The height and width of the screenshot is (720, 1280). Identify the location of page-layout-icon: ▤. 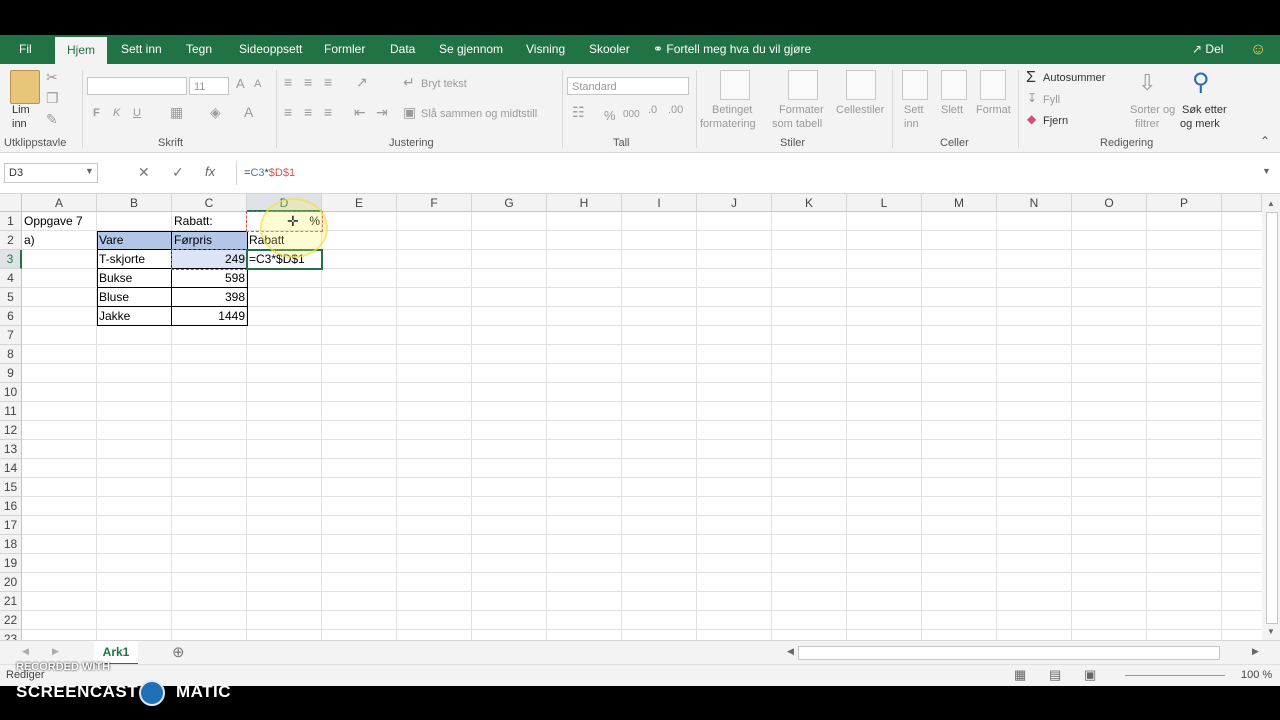
(1055, 675).